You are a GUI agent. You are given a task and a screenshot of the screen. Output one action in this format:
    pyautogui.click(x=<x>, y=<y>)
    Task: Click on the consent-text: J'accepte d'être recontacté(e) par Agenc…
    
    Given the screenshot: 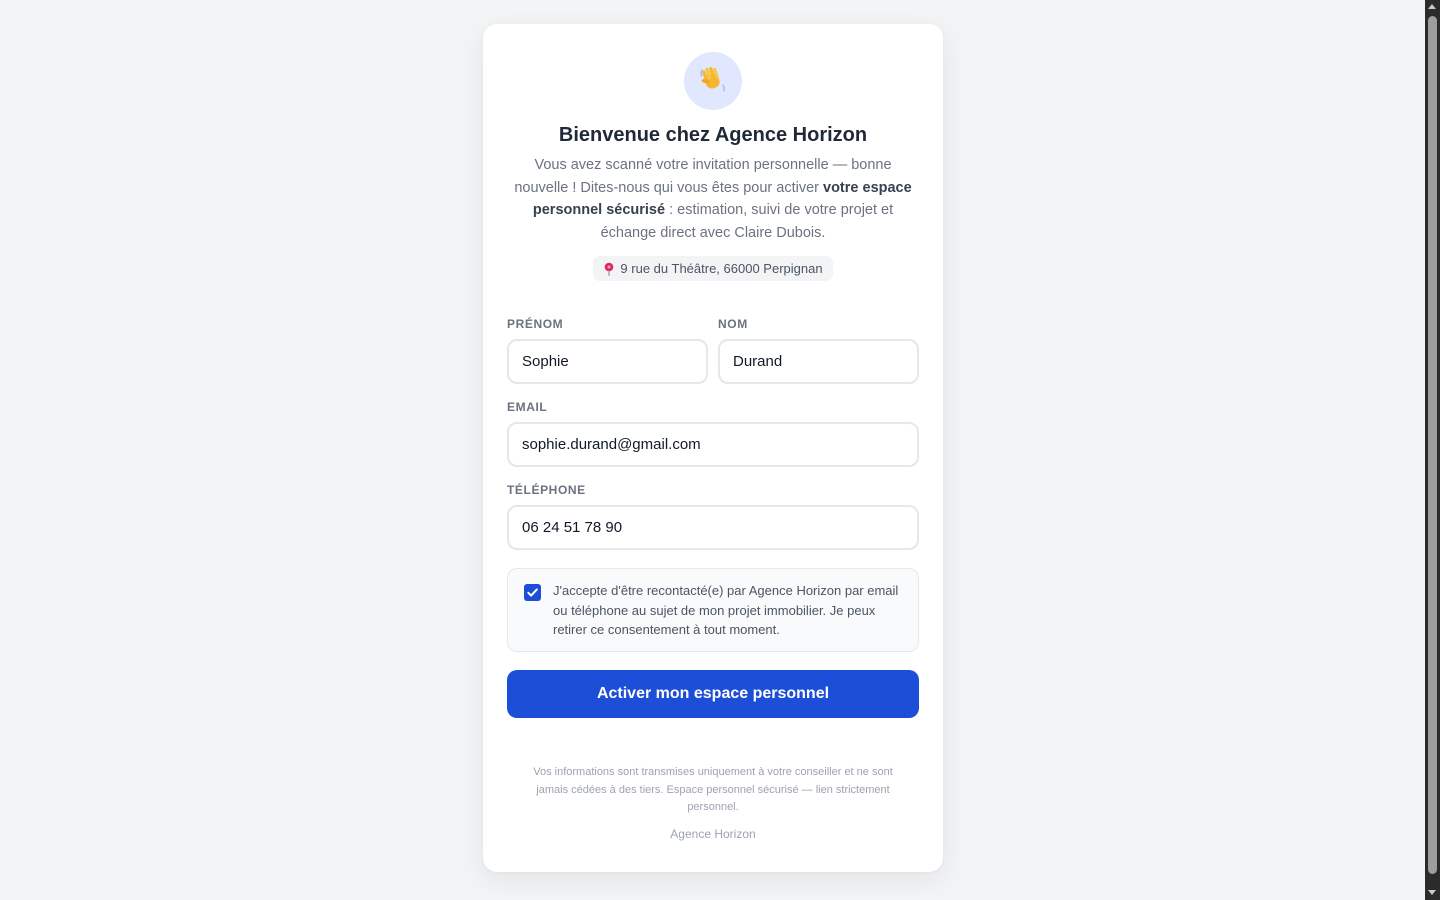 What is the action you would take?
    pyautogui.click(x=726, y=610)
    